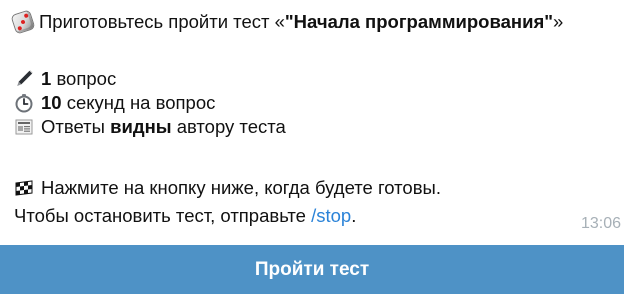 This screenshot has width=624, height=294. Describe the element at coordinates (24, 79) in the screenshot. I see `pen-icon` at that location.